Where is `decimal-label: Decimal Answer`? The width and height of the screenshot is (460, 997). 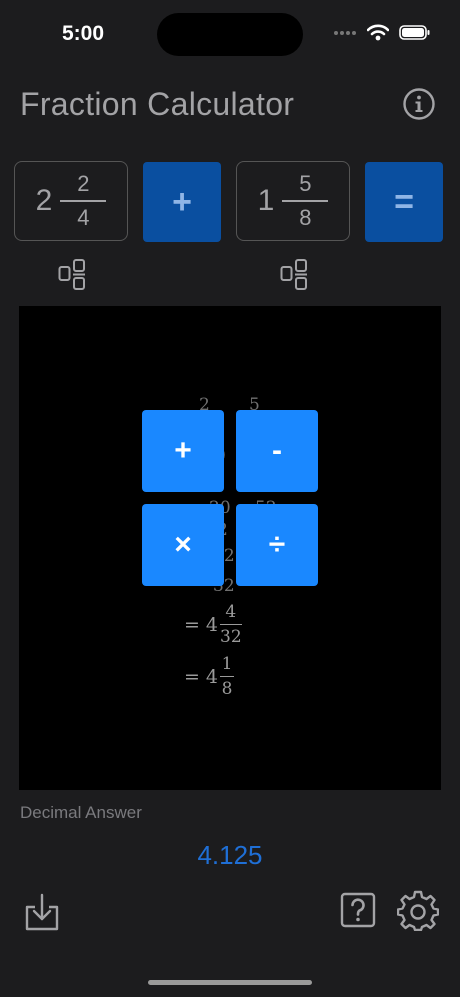 decimal-label: Decimal Answer is located at coordinates (81, 812).